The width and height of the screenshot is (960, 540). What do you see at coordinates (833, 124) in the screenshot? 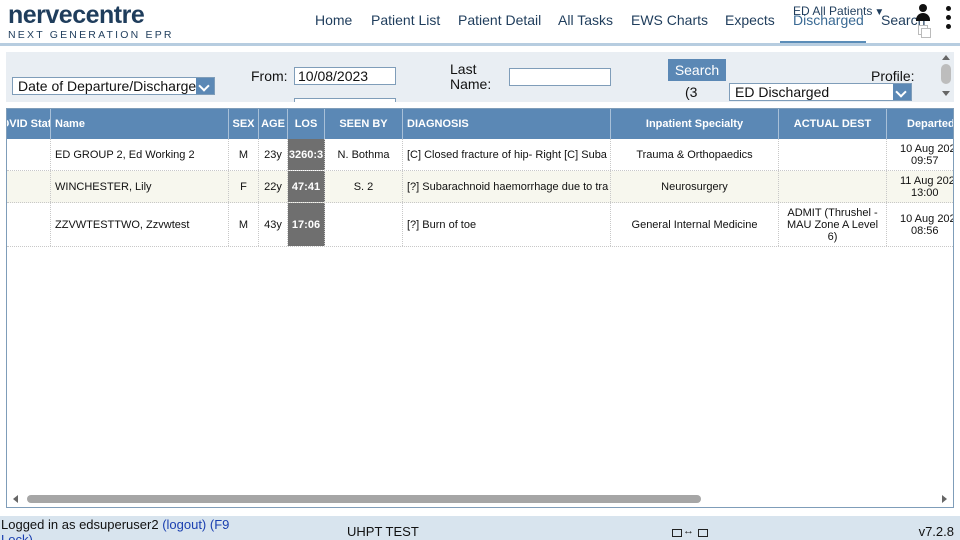
I see `col-actual-dest: ACTUAL DEST` at bounding box center [833, 124].